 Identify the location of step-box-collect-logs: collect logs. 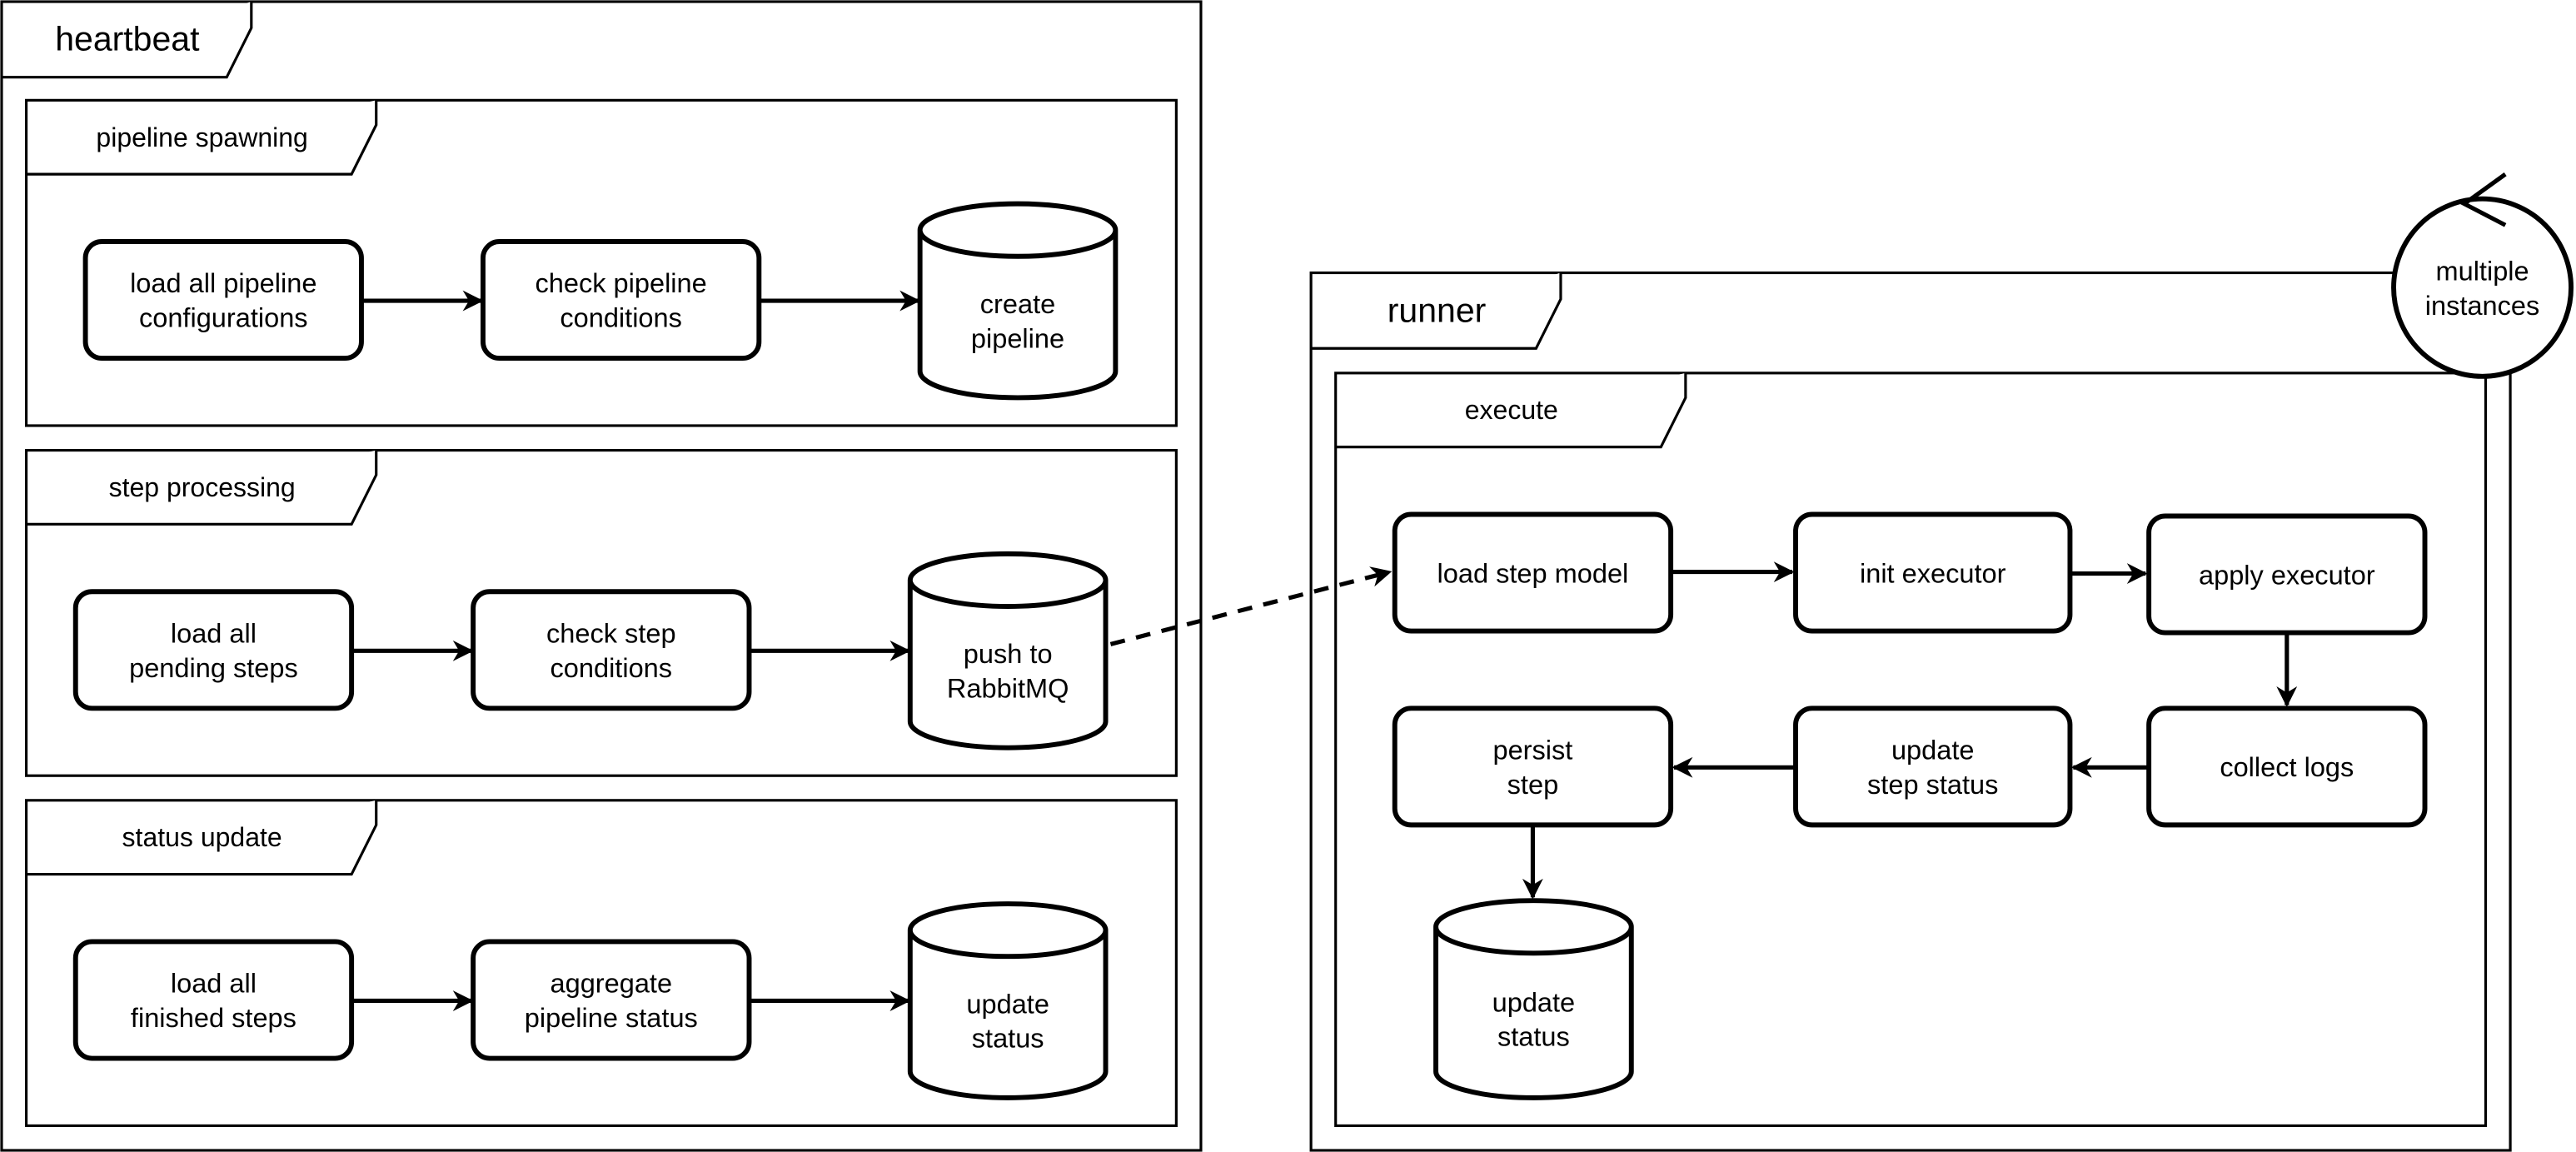
(2287, 767).